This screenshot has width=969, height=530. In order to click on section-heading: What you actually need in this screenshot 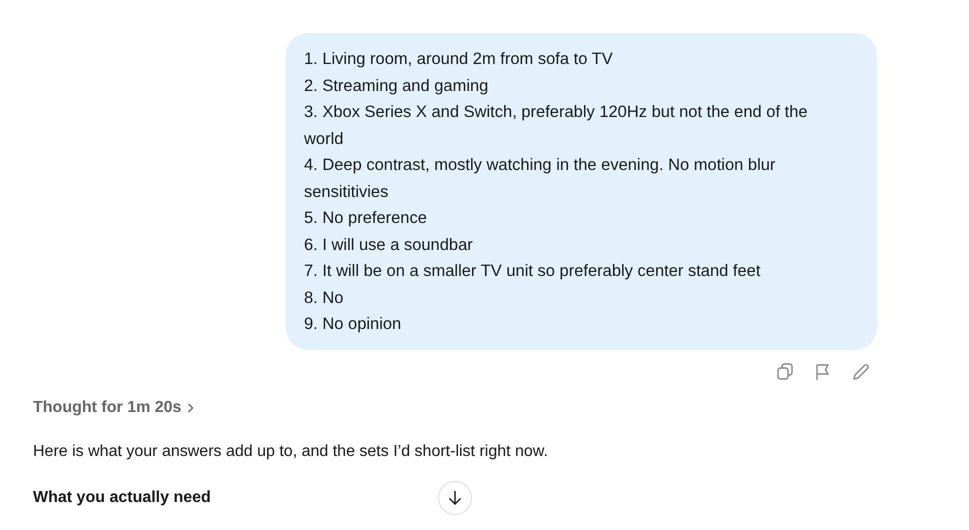, I will do `click(122, 498)`.